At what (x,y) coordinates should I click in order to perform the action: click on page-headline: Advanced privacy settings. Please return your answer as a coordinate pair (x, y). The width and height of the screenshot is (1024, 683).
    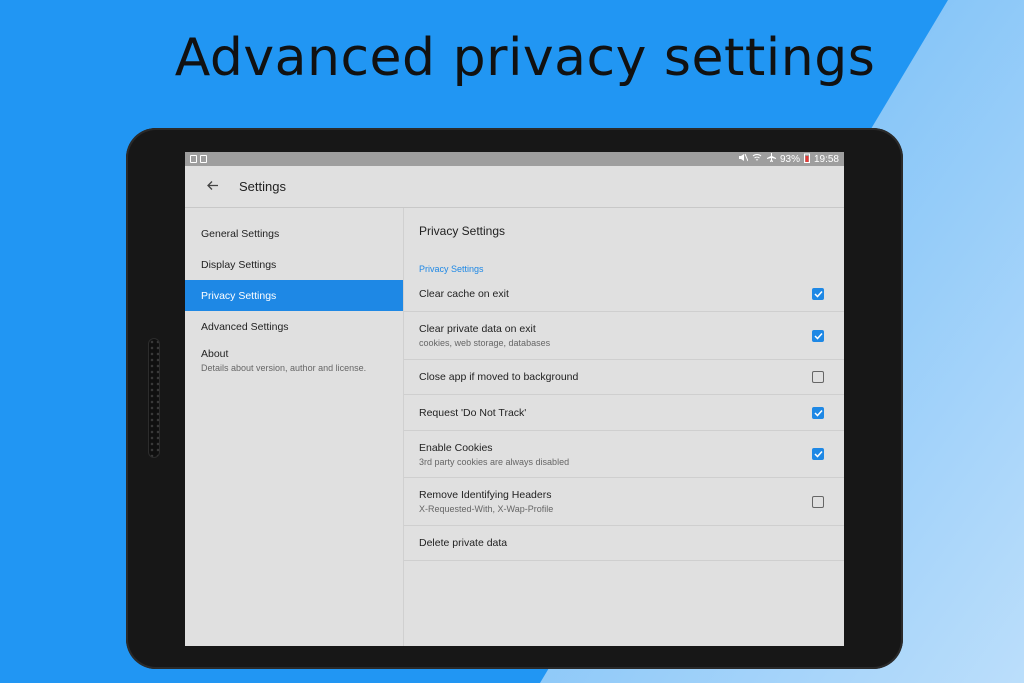
    Looking at the image, I should click on (525, 58).